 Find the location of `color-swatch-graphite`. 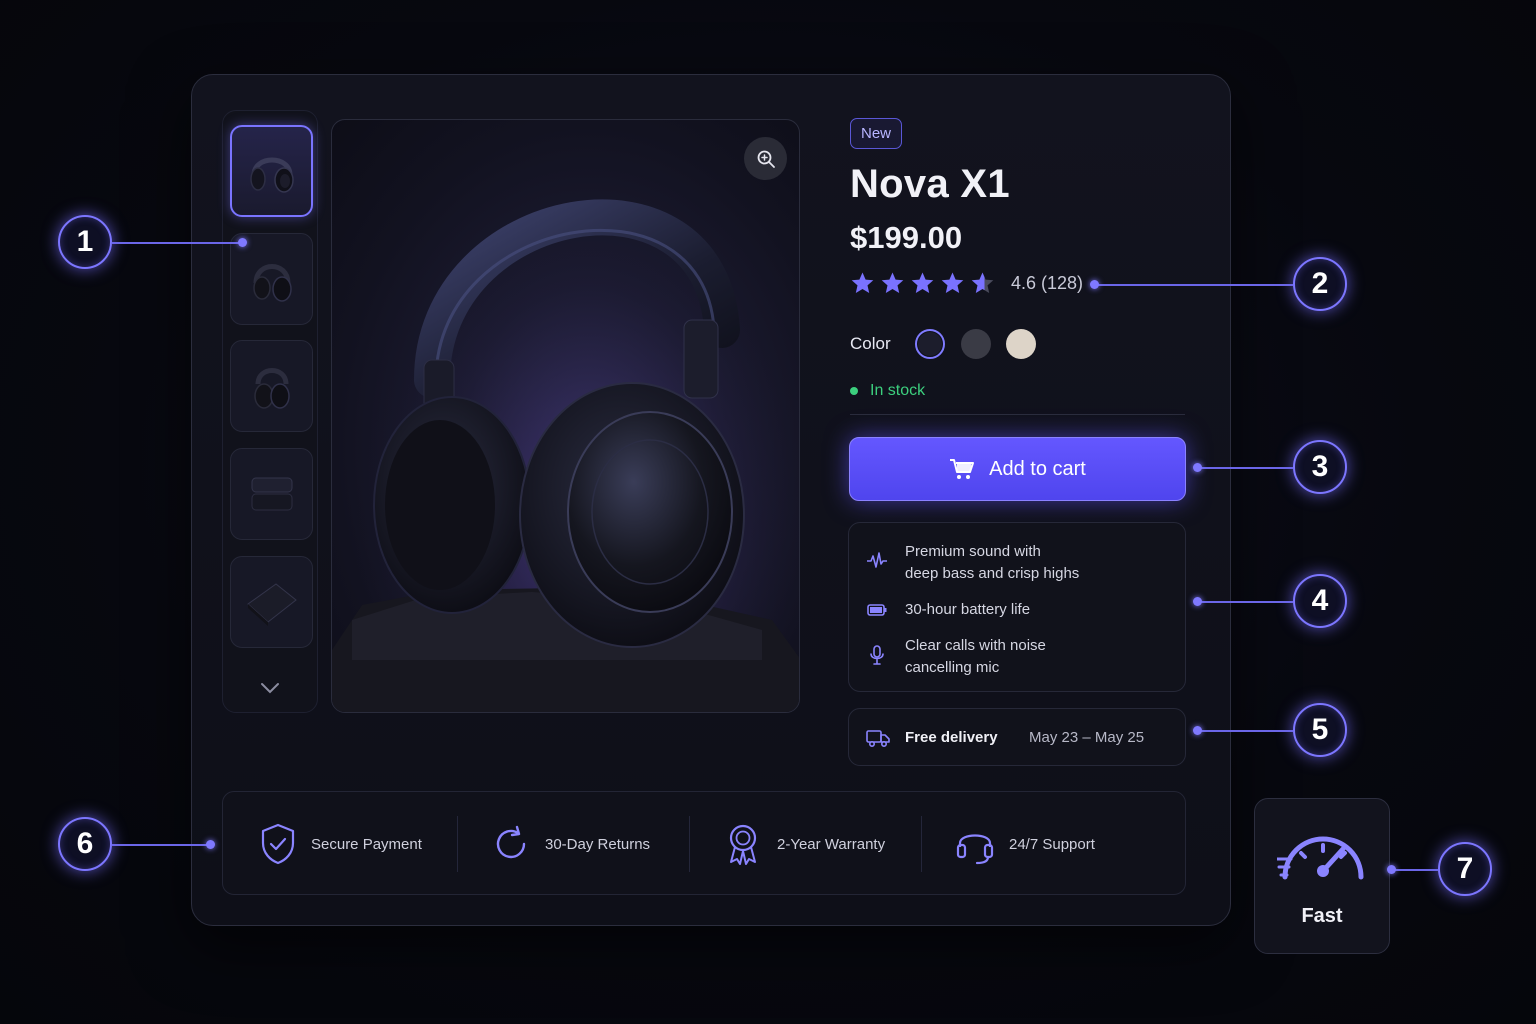

color-swatch-graphite is located at coordinates (976, 344).